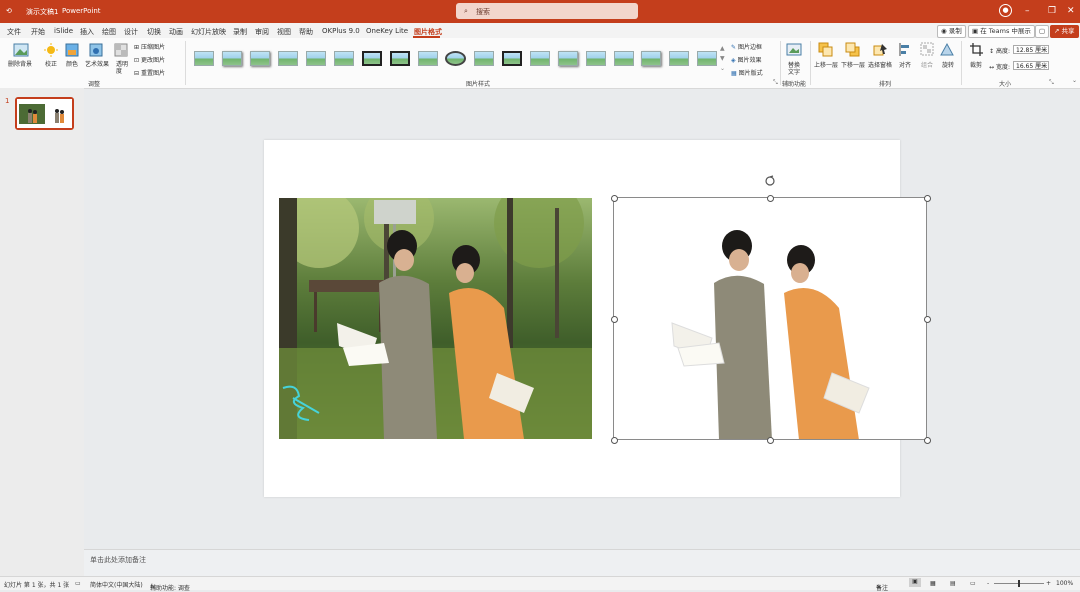 The image size is (1080, 592). I want to click on menu-okplus: OKPlus 9.0, so click(341, 31).